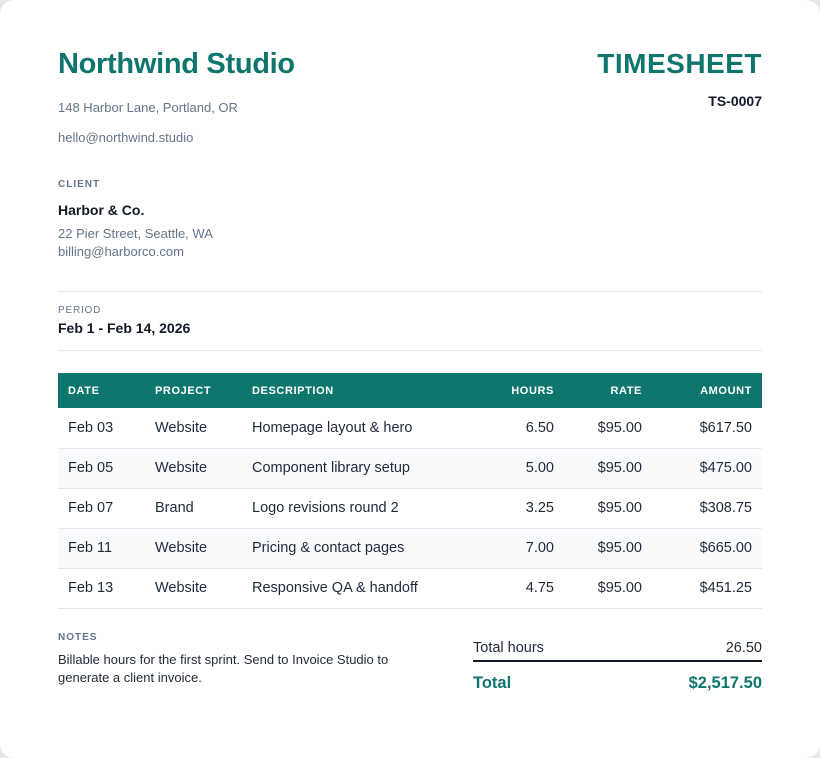 This screenshot has height=758, width=820. I want to click on cell-hours: 4.75, so click(520, 588).